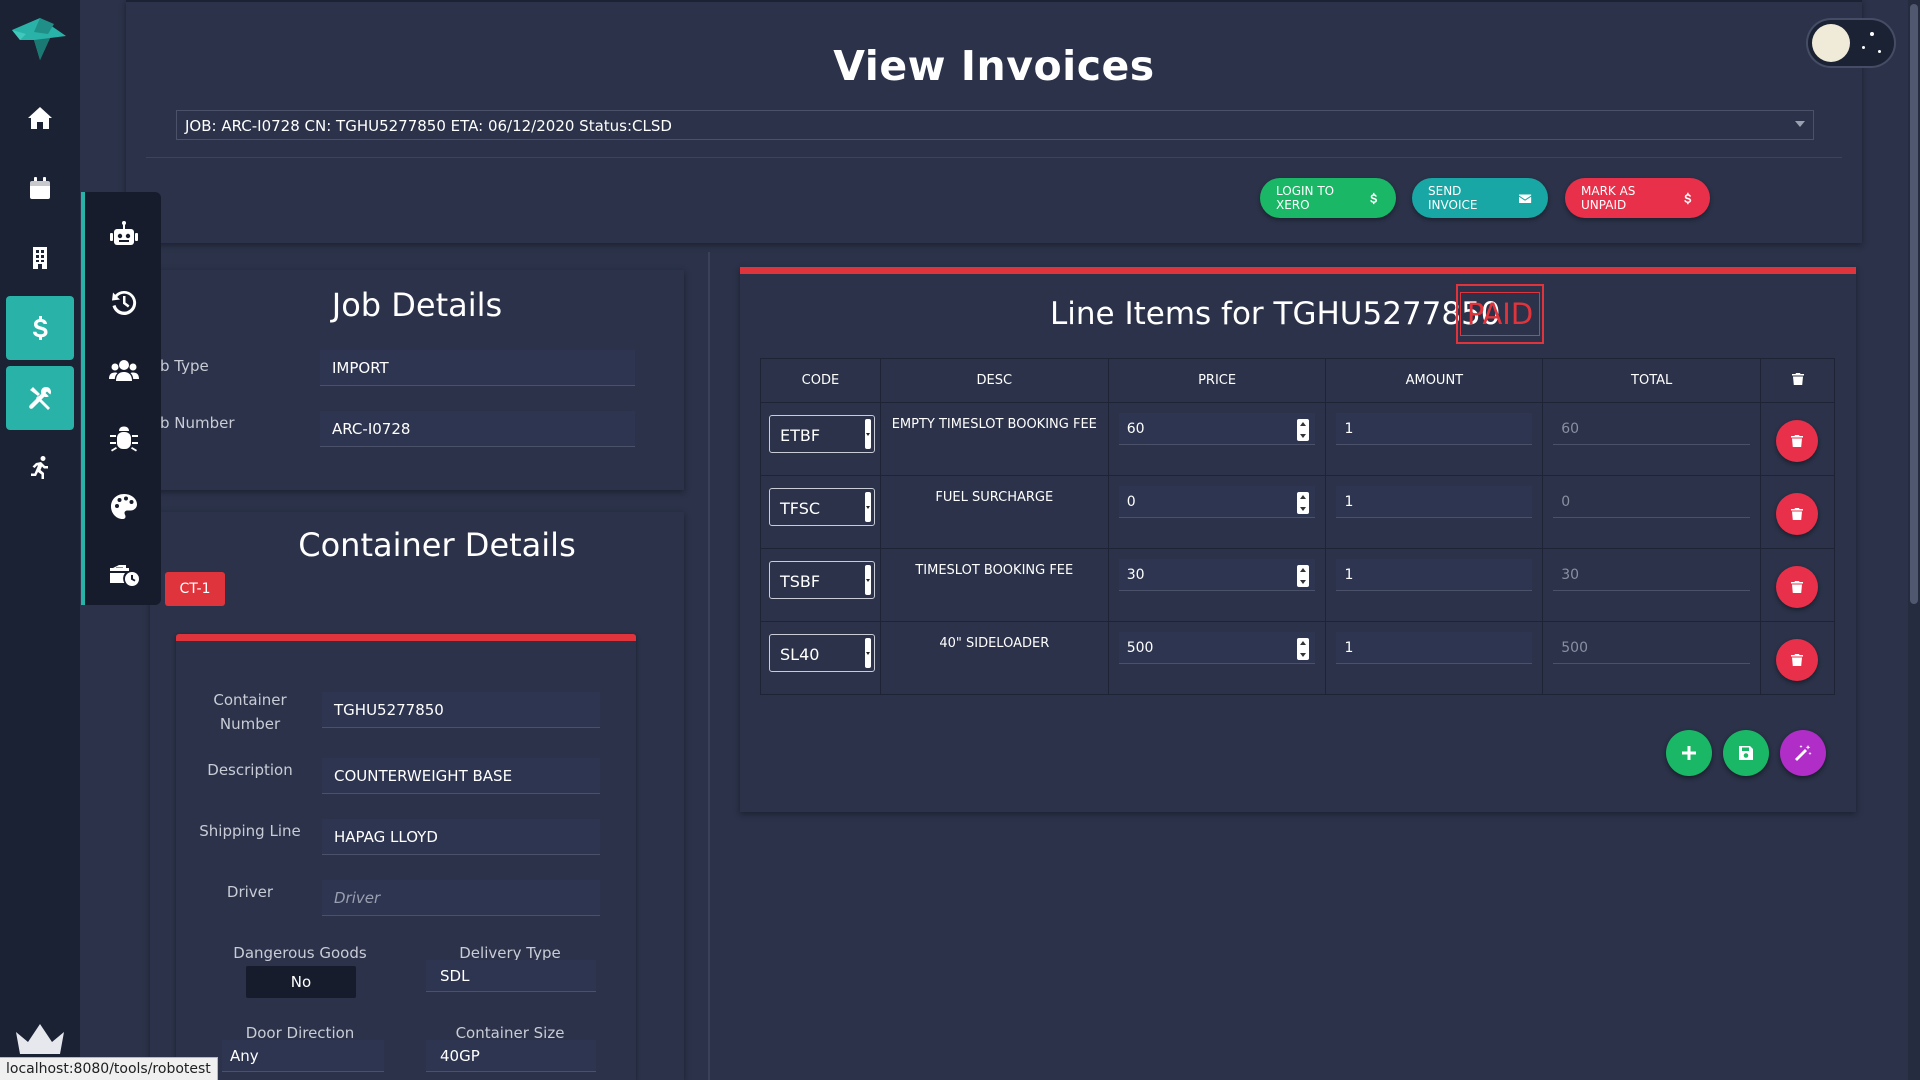  I want to click on container-size-field: 40GP, so click(511, 1056).